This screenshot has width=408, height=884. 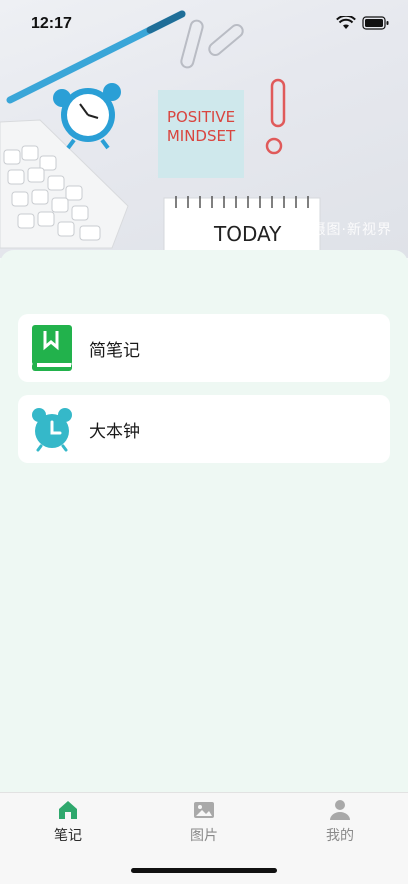 I want to click on tab-images: 图片, so click(x=204, y=822).